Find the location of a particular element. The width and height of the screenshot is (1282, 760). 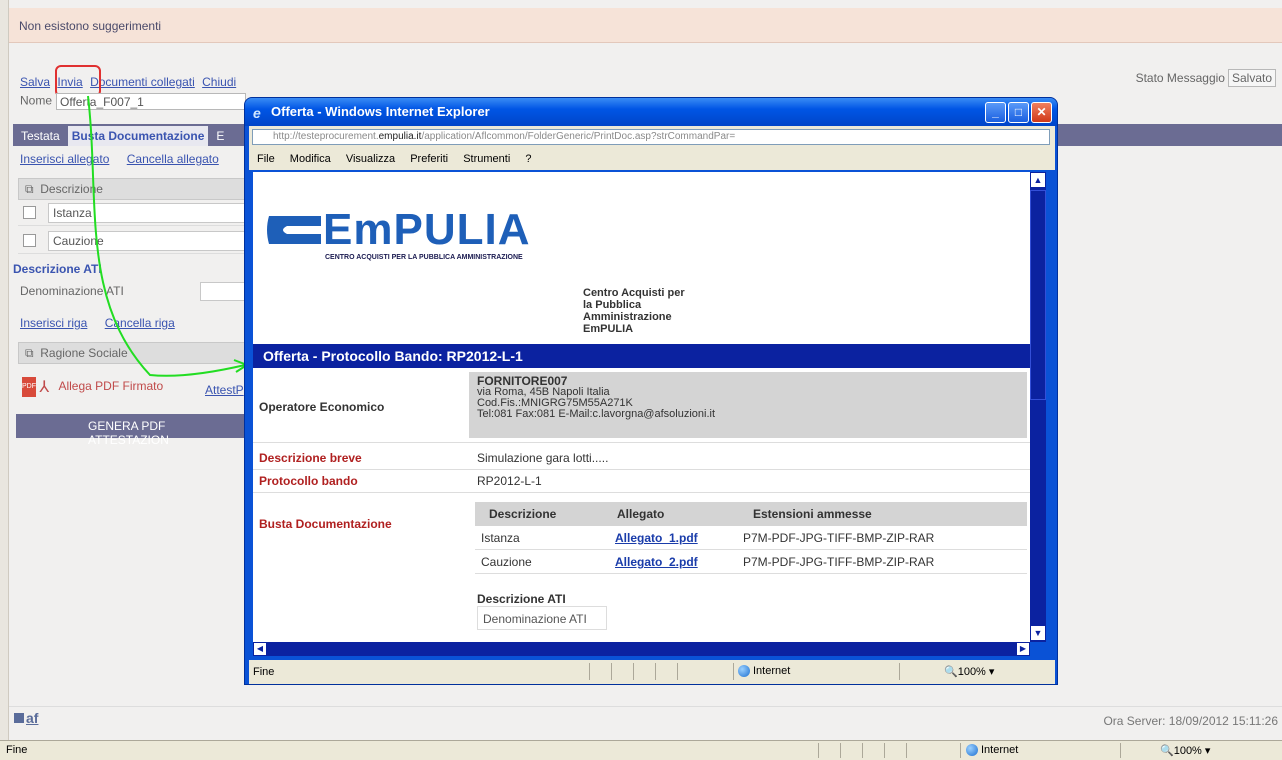

protocollo-value: RP2012-L-1 is located at coordinates (509, 481).